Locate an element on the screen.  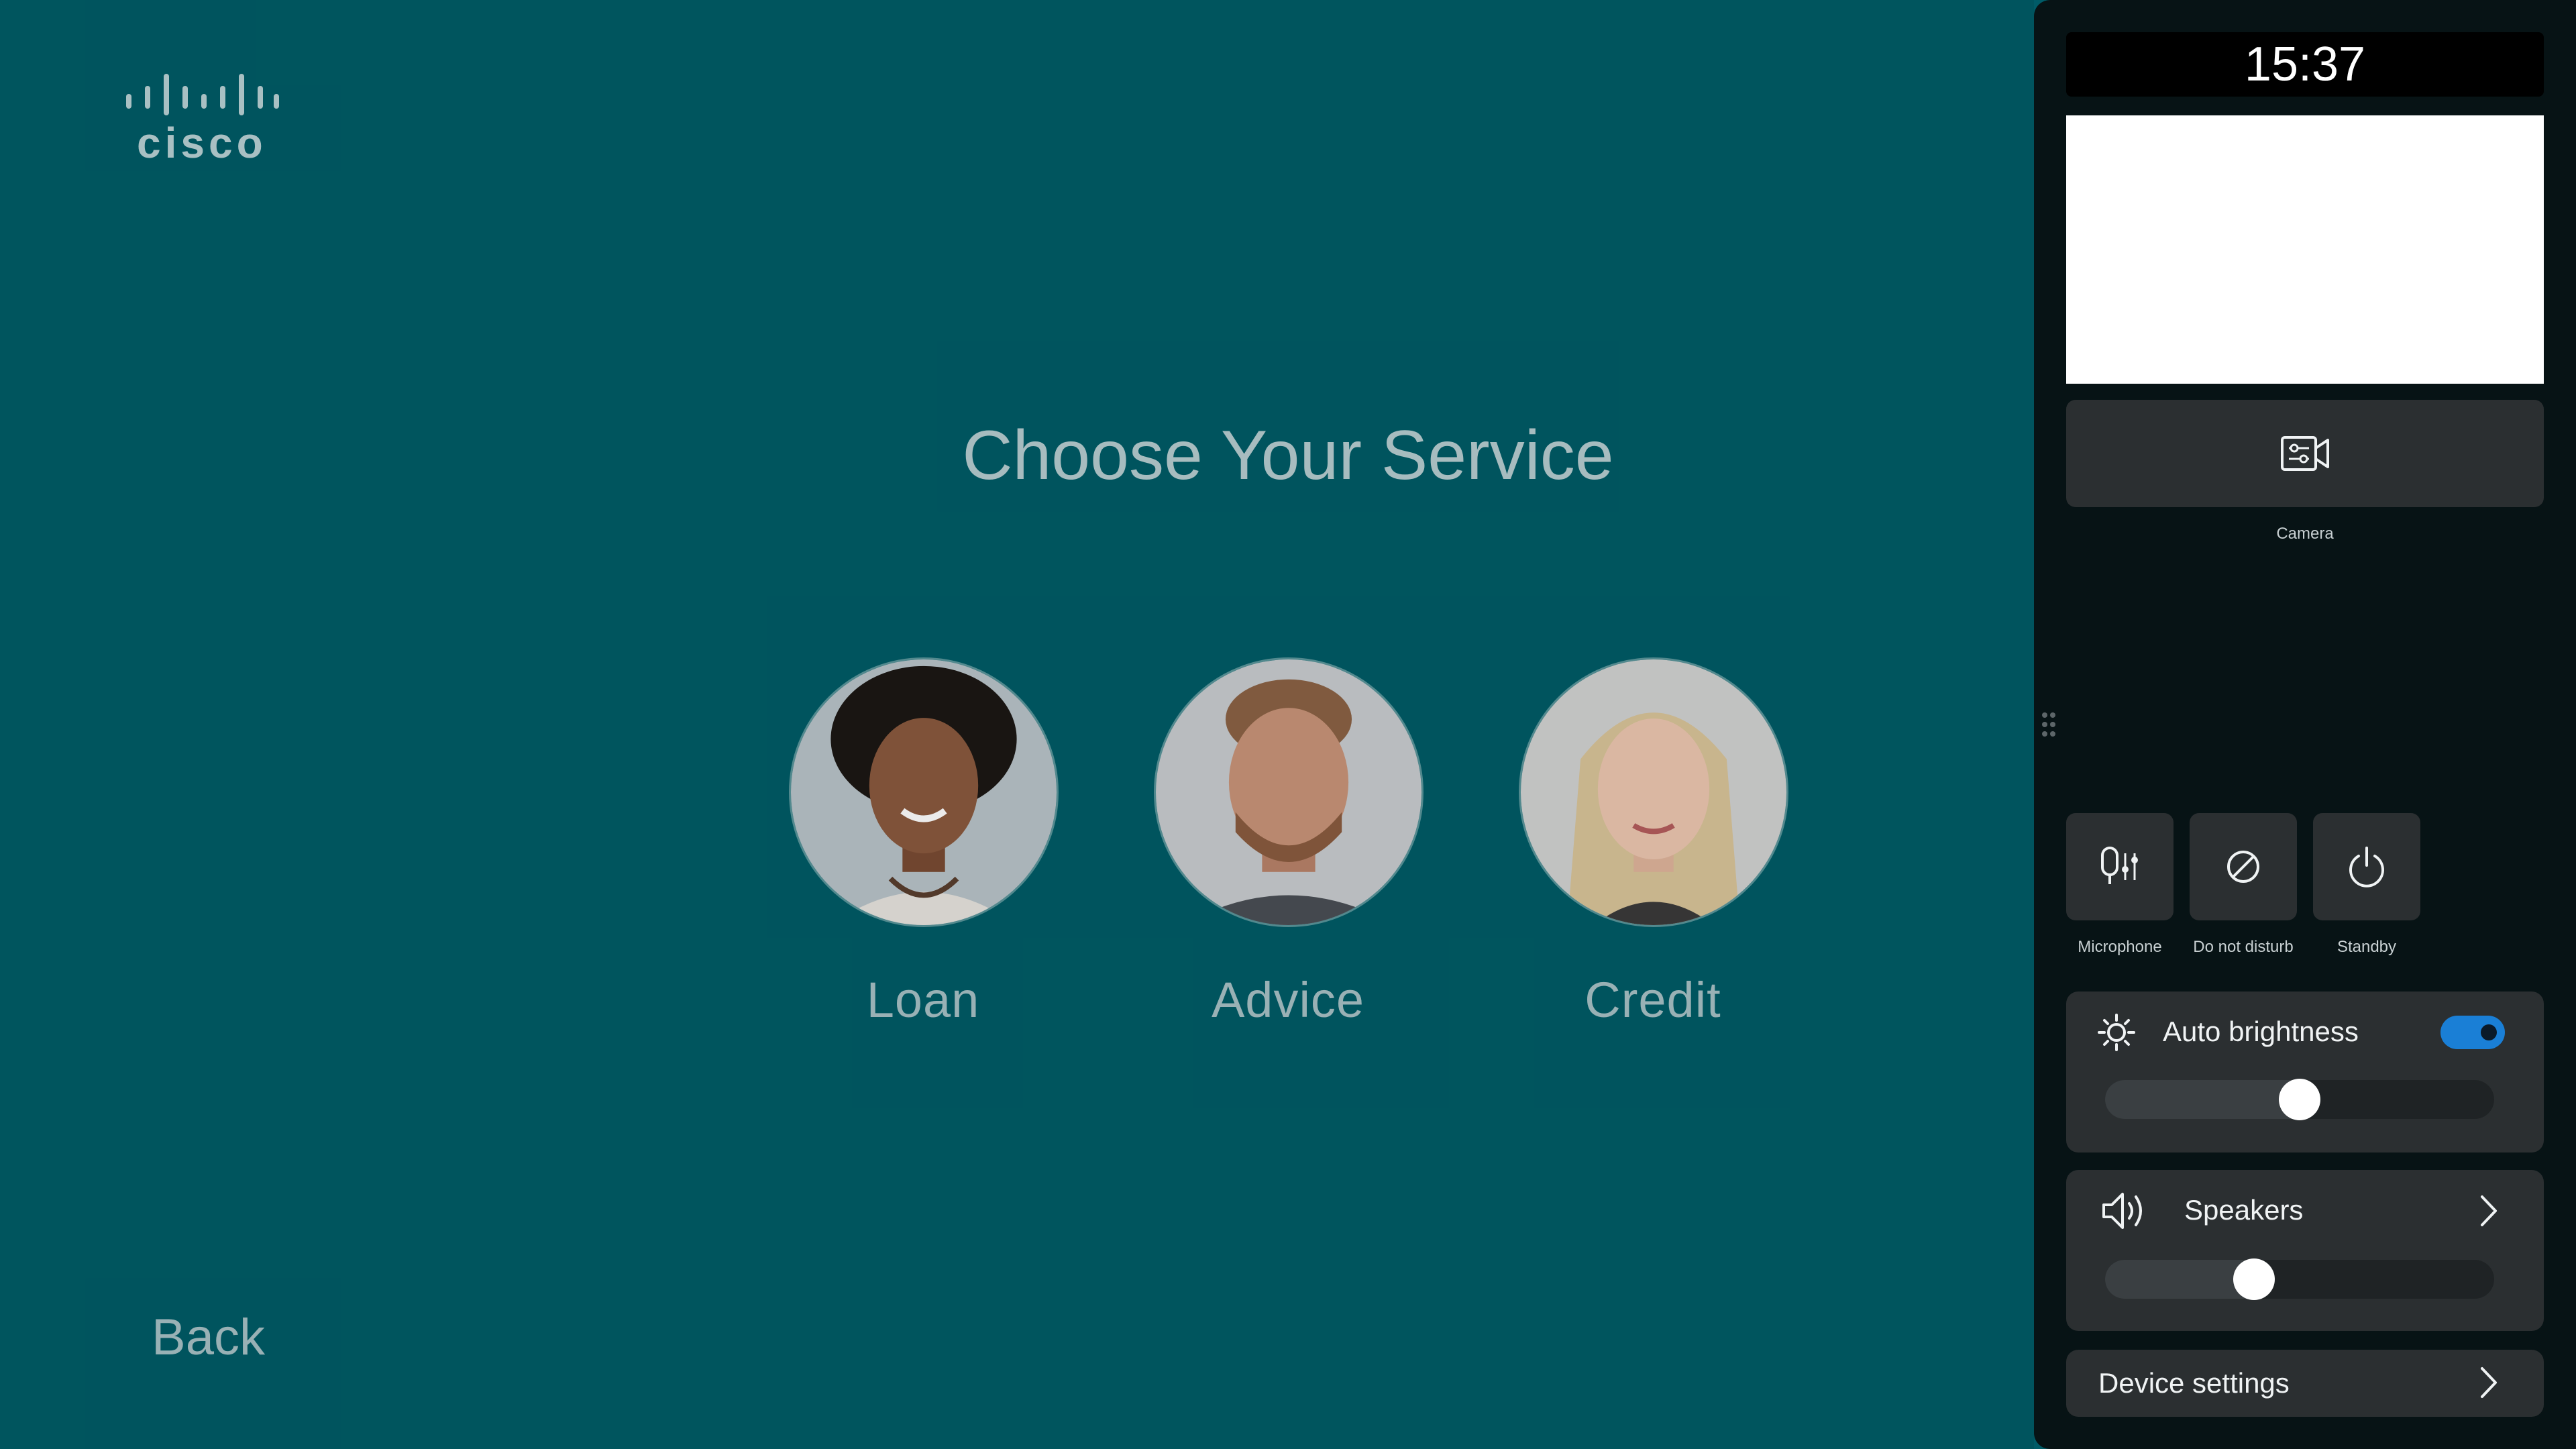
do-not-disturb-label: Do not disturb is located at coordinates (2243, 947).